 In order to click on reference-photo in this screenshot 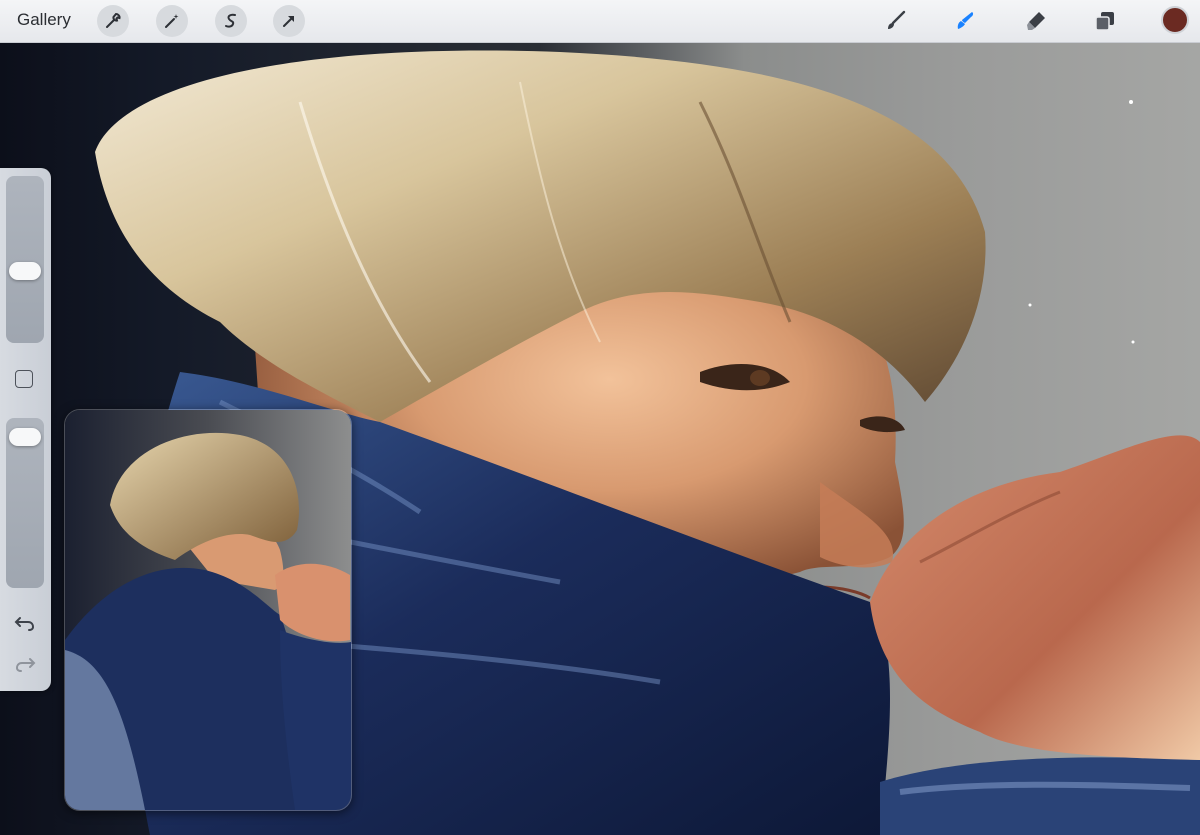, I will do `click(208, 610)`.